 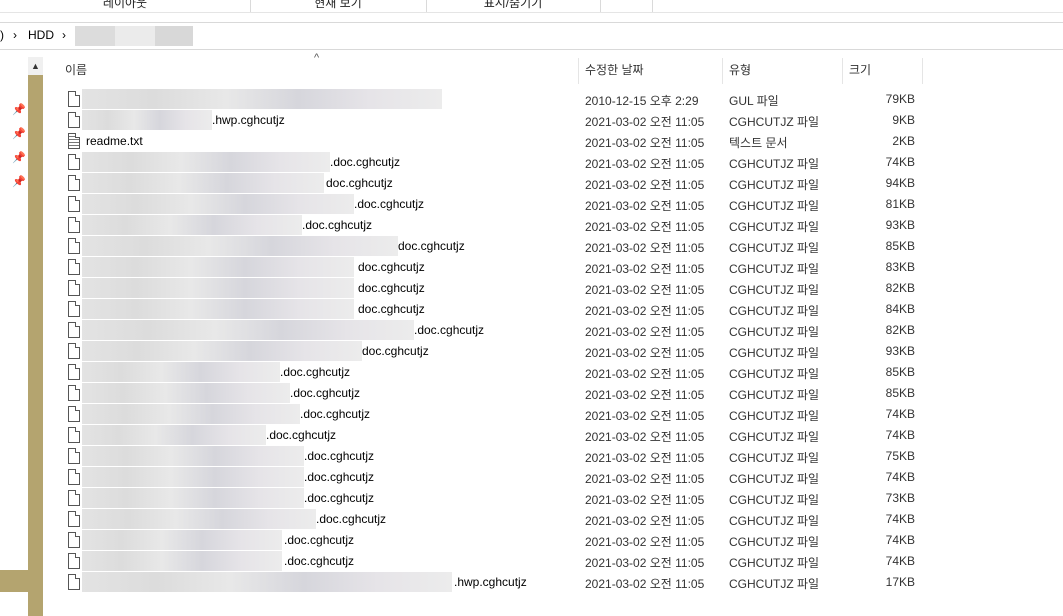 I want to click on column-header-row: 이름 수정한 날짜 유형 크기, so click(x=553, y=71).